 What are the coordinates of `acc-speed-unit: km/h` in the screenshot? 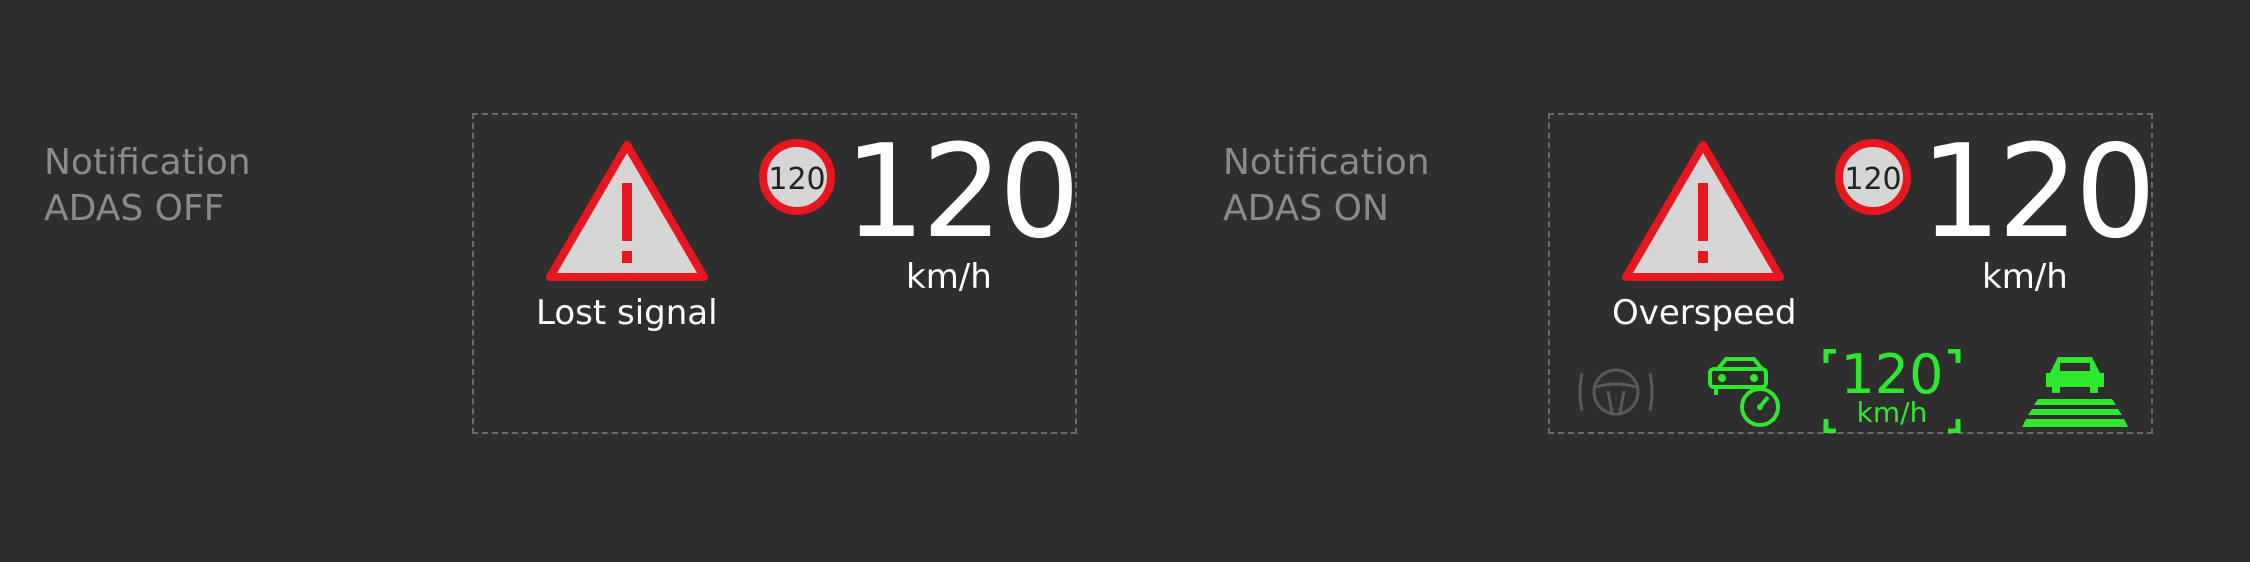 It's located at (1892, 412).